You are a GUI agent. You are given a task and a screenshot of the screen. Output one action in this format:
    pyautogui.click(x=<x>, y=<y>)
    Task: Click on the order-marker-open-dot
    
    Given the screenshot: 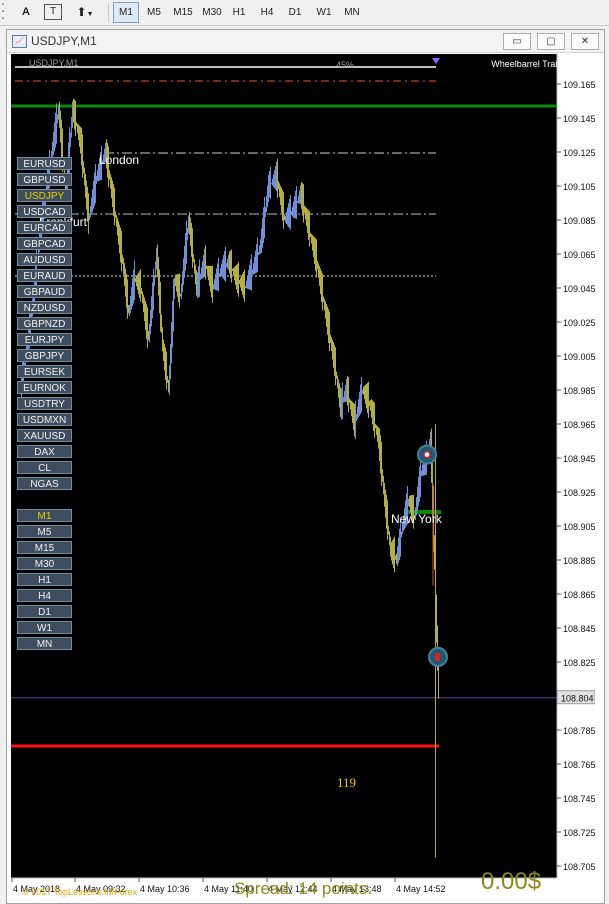 What is the action you would take?
    pyautogui.click(x=427, y=454)
    